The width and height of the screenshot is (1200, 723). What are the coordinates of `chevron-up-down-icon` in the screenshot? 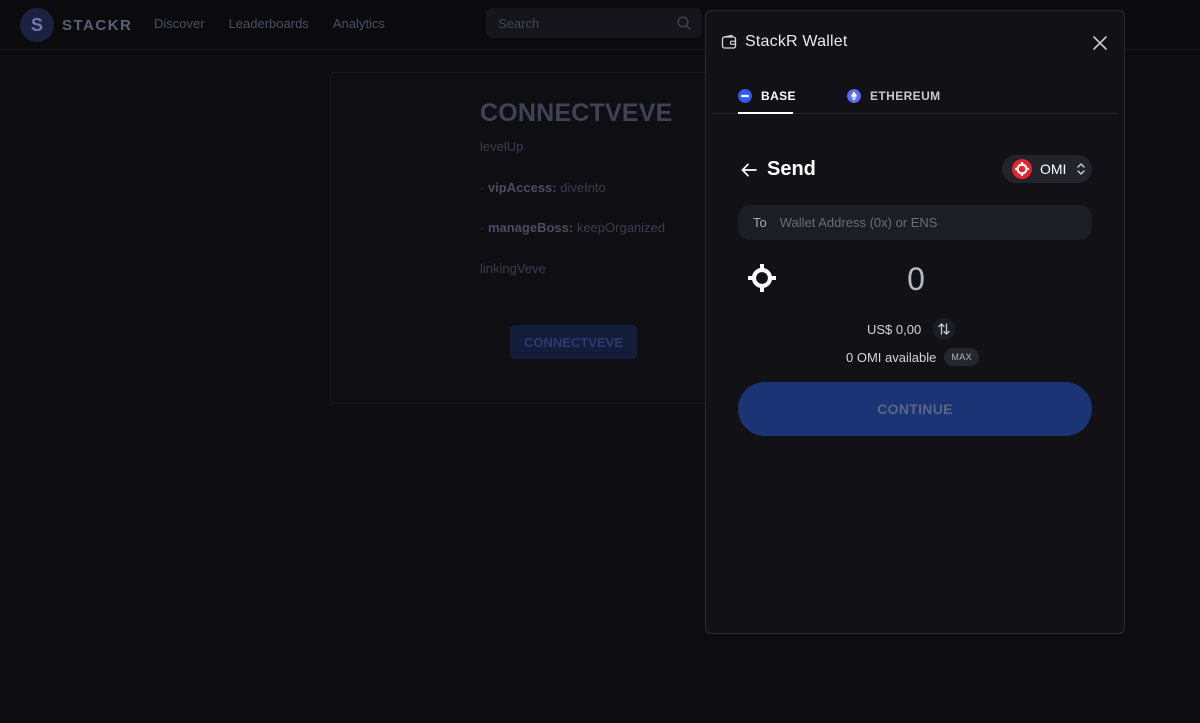 It's located at (1081, 169).